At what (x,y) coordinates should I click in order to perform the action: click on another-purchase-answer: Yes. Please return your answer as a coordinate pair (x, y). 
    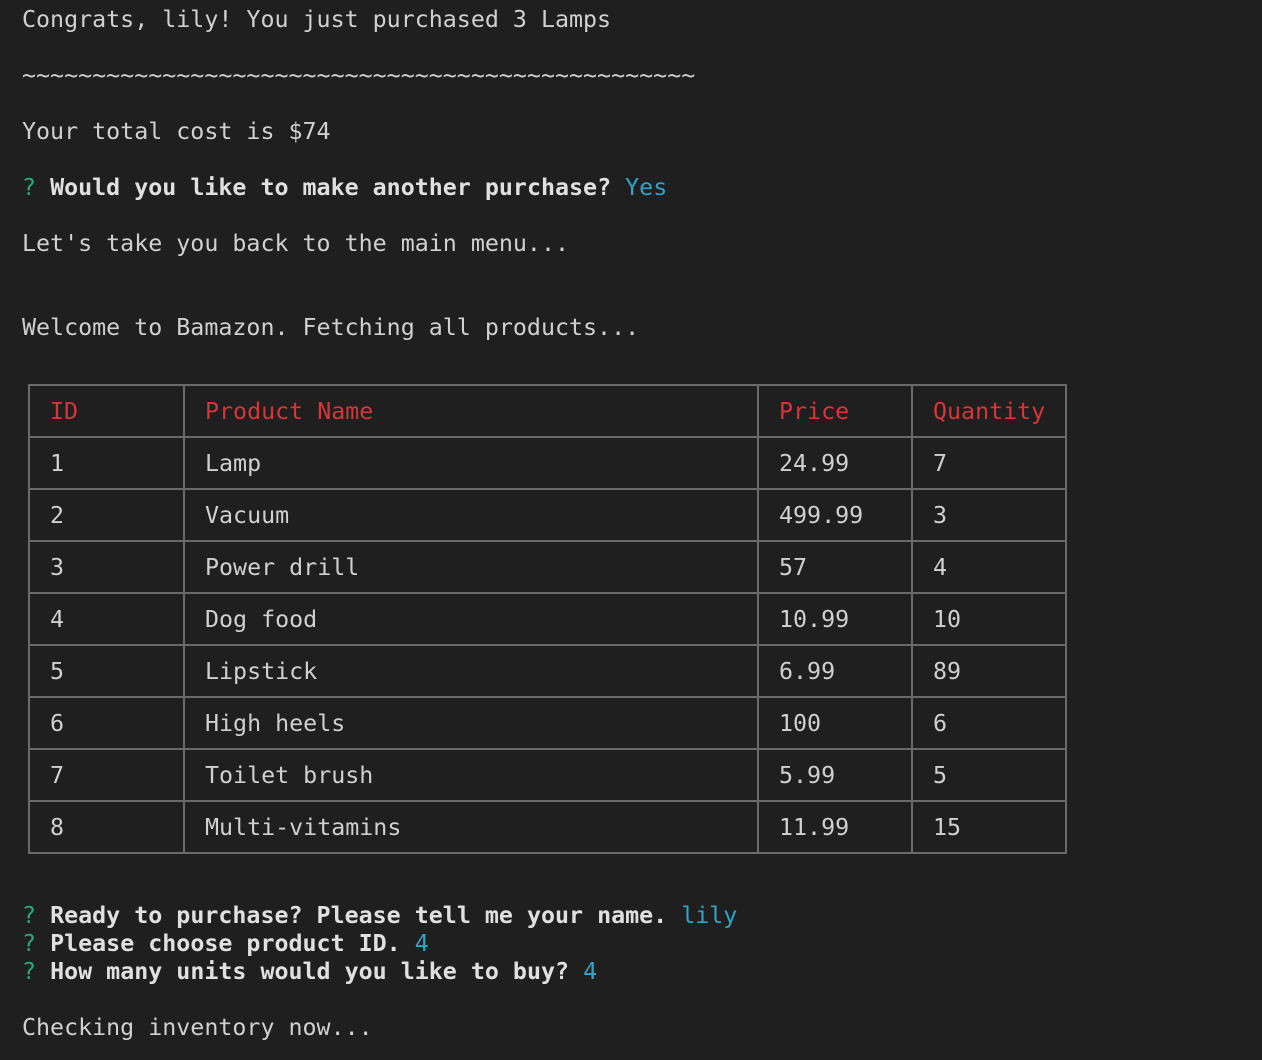
    Looking at the image, I should click on (646, 187).